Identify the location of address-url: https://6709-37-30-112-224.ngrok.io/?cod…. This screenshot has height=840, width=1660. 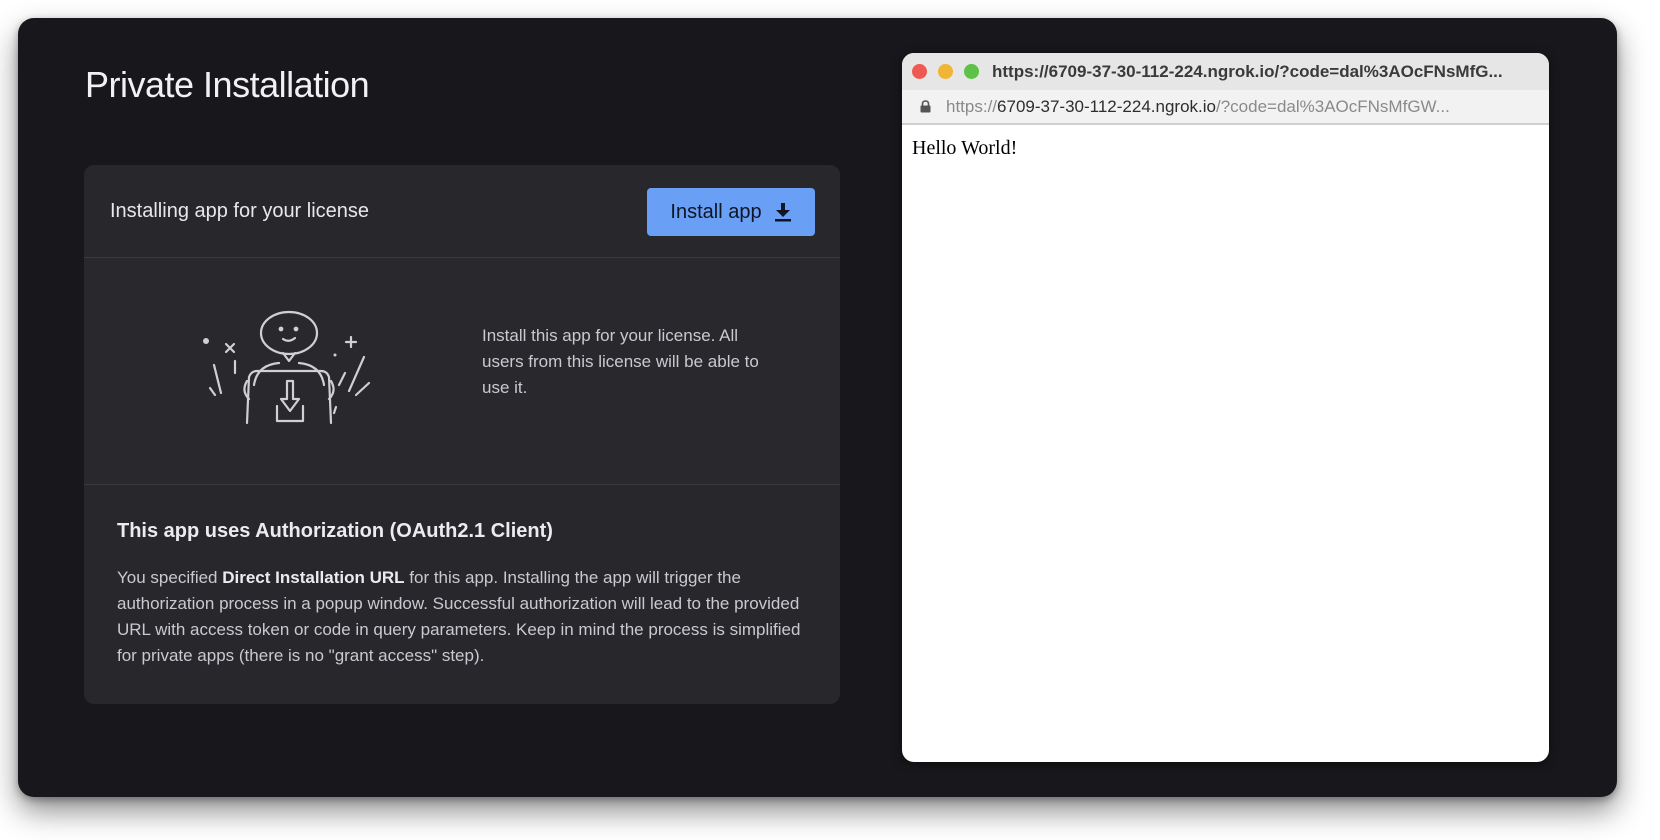
(1238, 107).